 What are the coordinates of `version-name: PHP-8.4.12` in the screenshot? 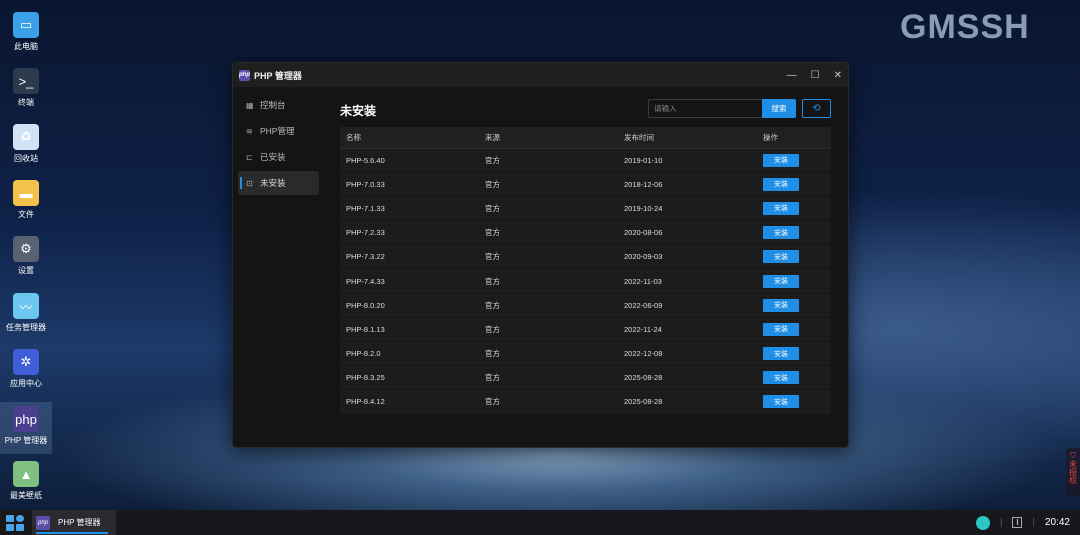 It's located at (409, 402).